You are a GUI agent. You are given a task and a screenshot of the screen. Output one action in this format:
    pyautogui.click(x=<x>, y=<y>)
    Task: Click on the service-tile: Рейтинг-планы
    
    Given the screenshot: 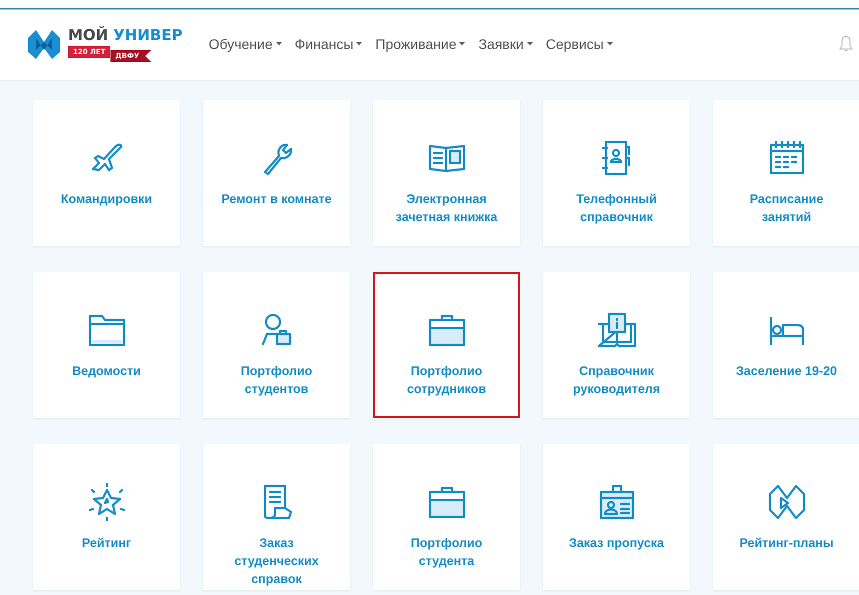 What is the action you would take?
    pyautogui.click(x=786, y=517)
    